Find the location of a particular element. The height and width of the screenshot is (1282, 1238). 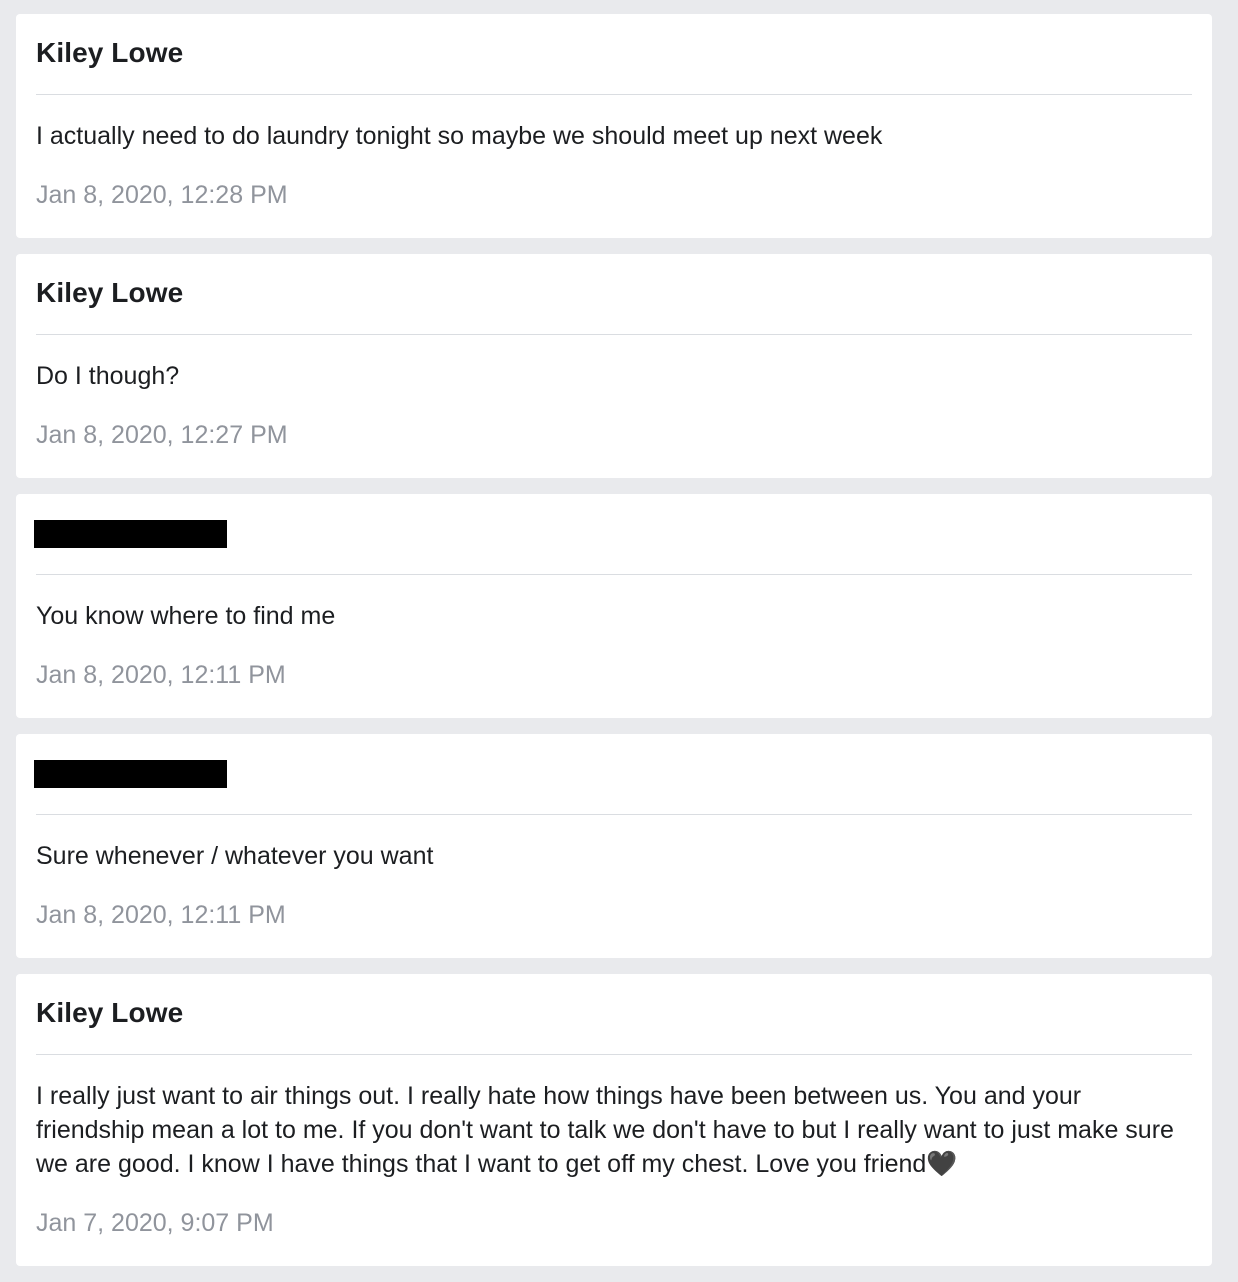

message-text: You know where to find me is located at coordinates (186, 616).